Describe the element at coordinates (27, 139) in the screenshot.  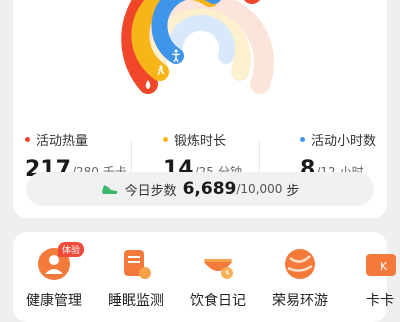
I see `calories-dot` at that location.